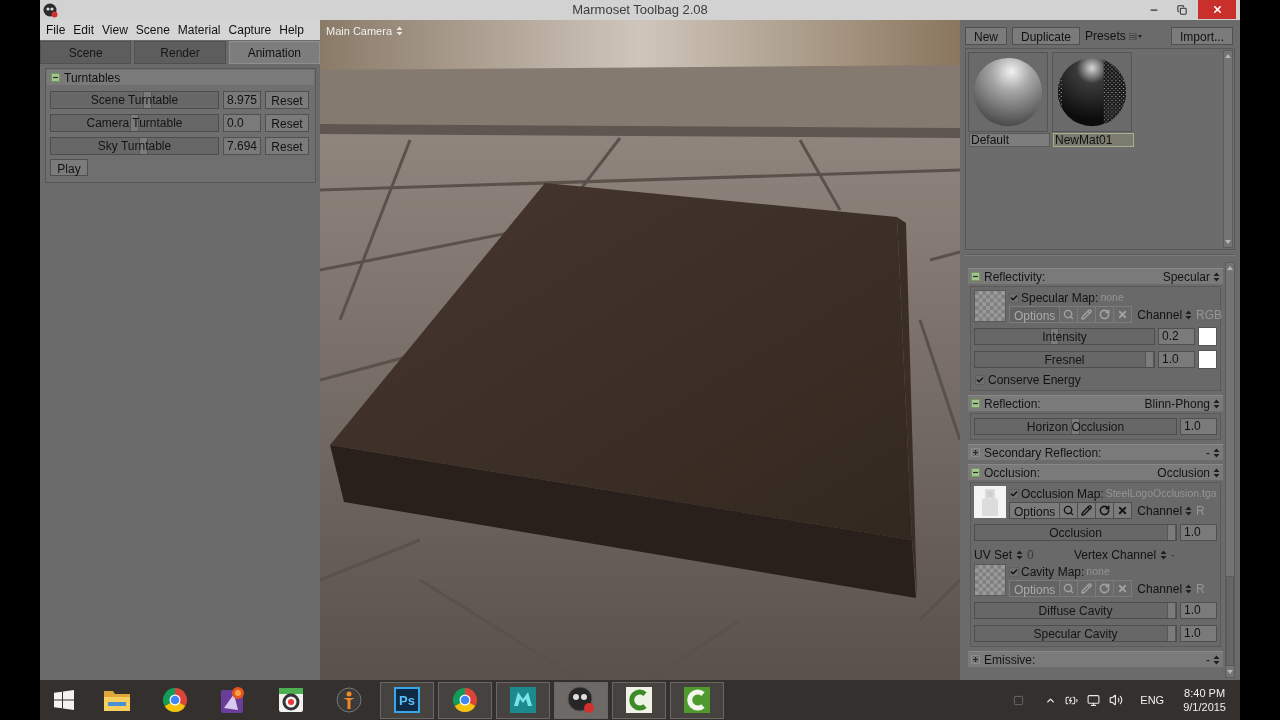  What do you see at coordinates (242, 99) in the screenshot?
I see `value-field: 8.975` at bounding box center [242, 99].